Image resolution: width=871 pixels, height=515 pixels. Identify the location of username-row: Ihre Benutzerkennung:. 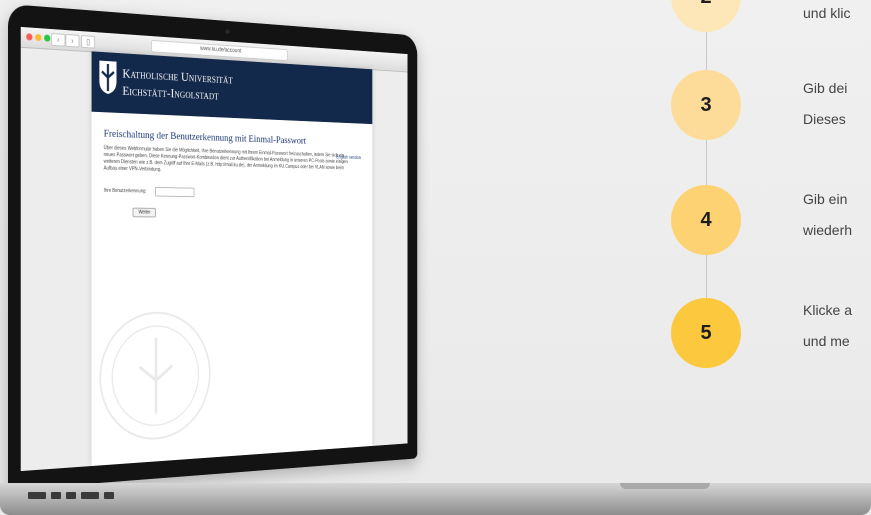
(233, 193).